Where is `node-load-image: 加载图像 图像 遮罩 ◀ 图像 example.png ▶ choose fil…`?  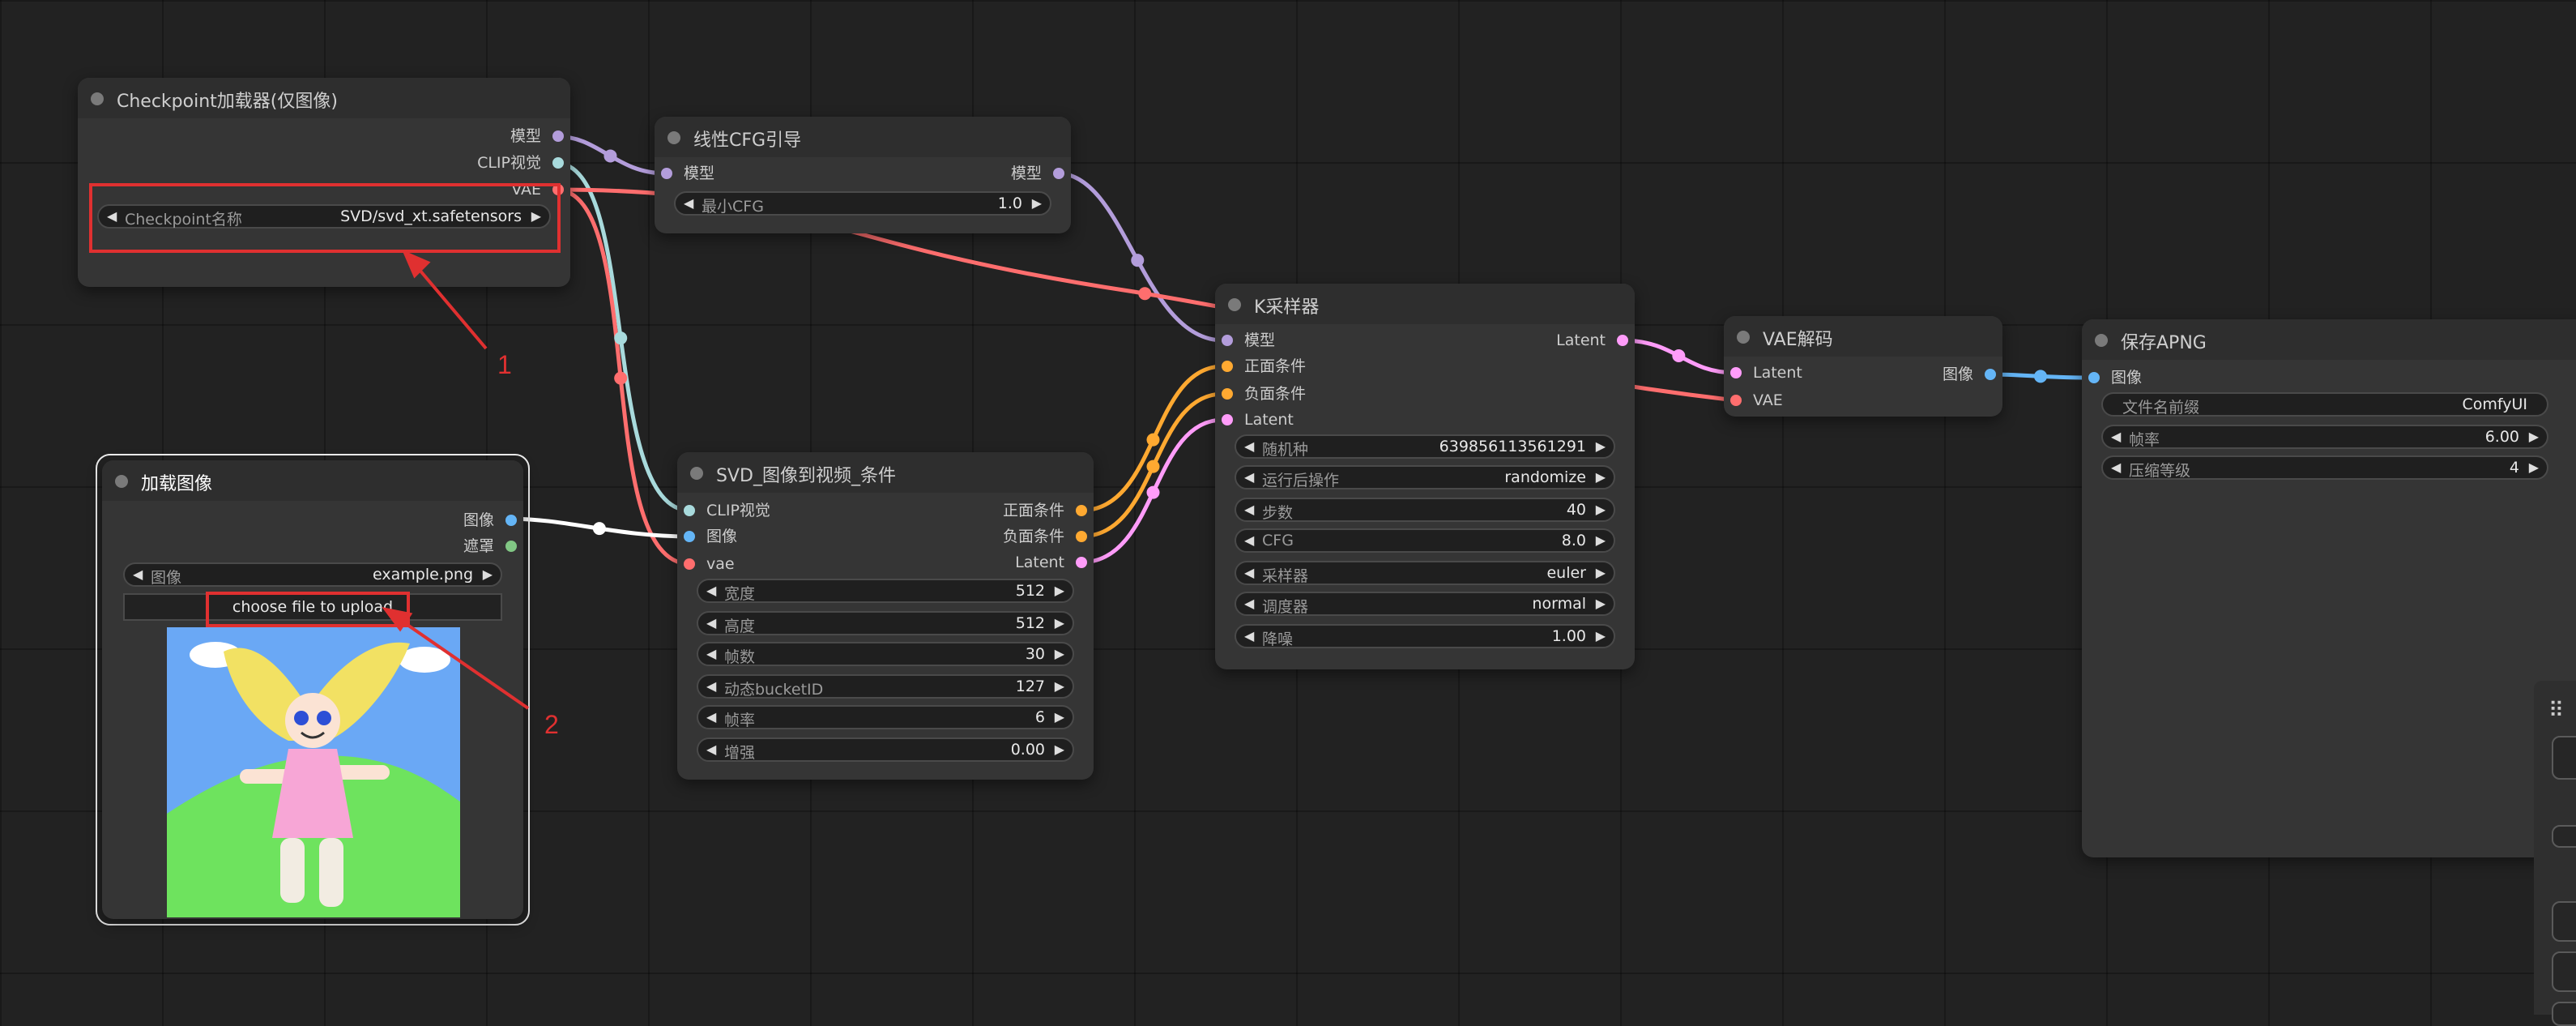 node-load-image: 加载图像 图像 遮罩 ◀ 图像 example.png ▶ choose fil… is located at coordinates (312, 690).